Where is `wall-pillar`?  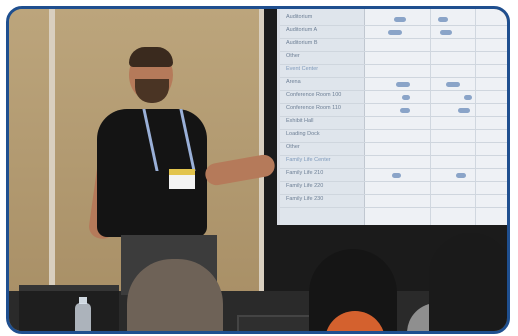
wall-pillar is located at coordinates (52, 159).